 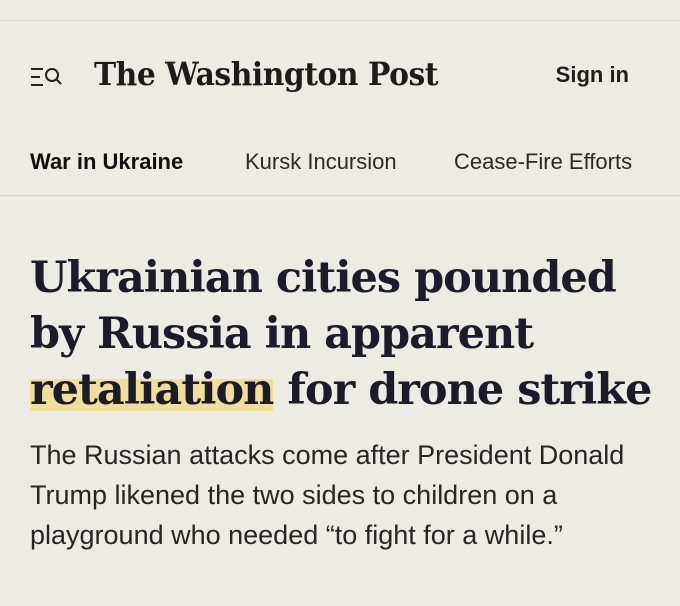 What do you see at coordinates (543, 162) in the screenshot?
I see `nav-item-cease-fire-efforts: Cease-Fire Efforts` at bounding box center [543, 162].